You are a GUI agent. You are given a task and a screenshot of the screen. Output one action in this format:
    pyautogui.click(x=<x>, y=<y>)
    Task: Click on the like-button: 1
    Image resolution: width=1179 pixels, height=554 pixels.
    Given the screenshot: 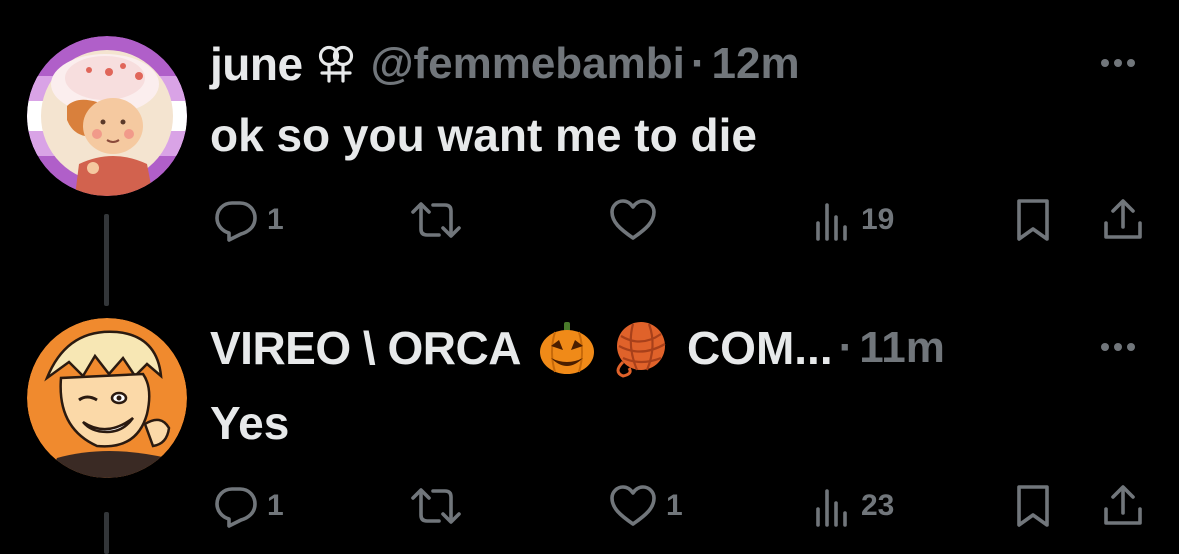 What is the action you would take?
    pyautogui.click(x=645, y=506)
    